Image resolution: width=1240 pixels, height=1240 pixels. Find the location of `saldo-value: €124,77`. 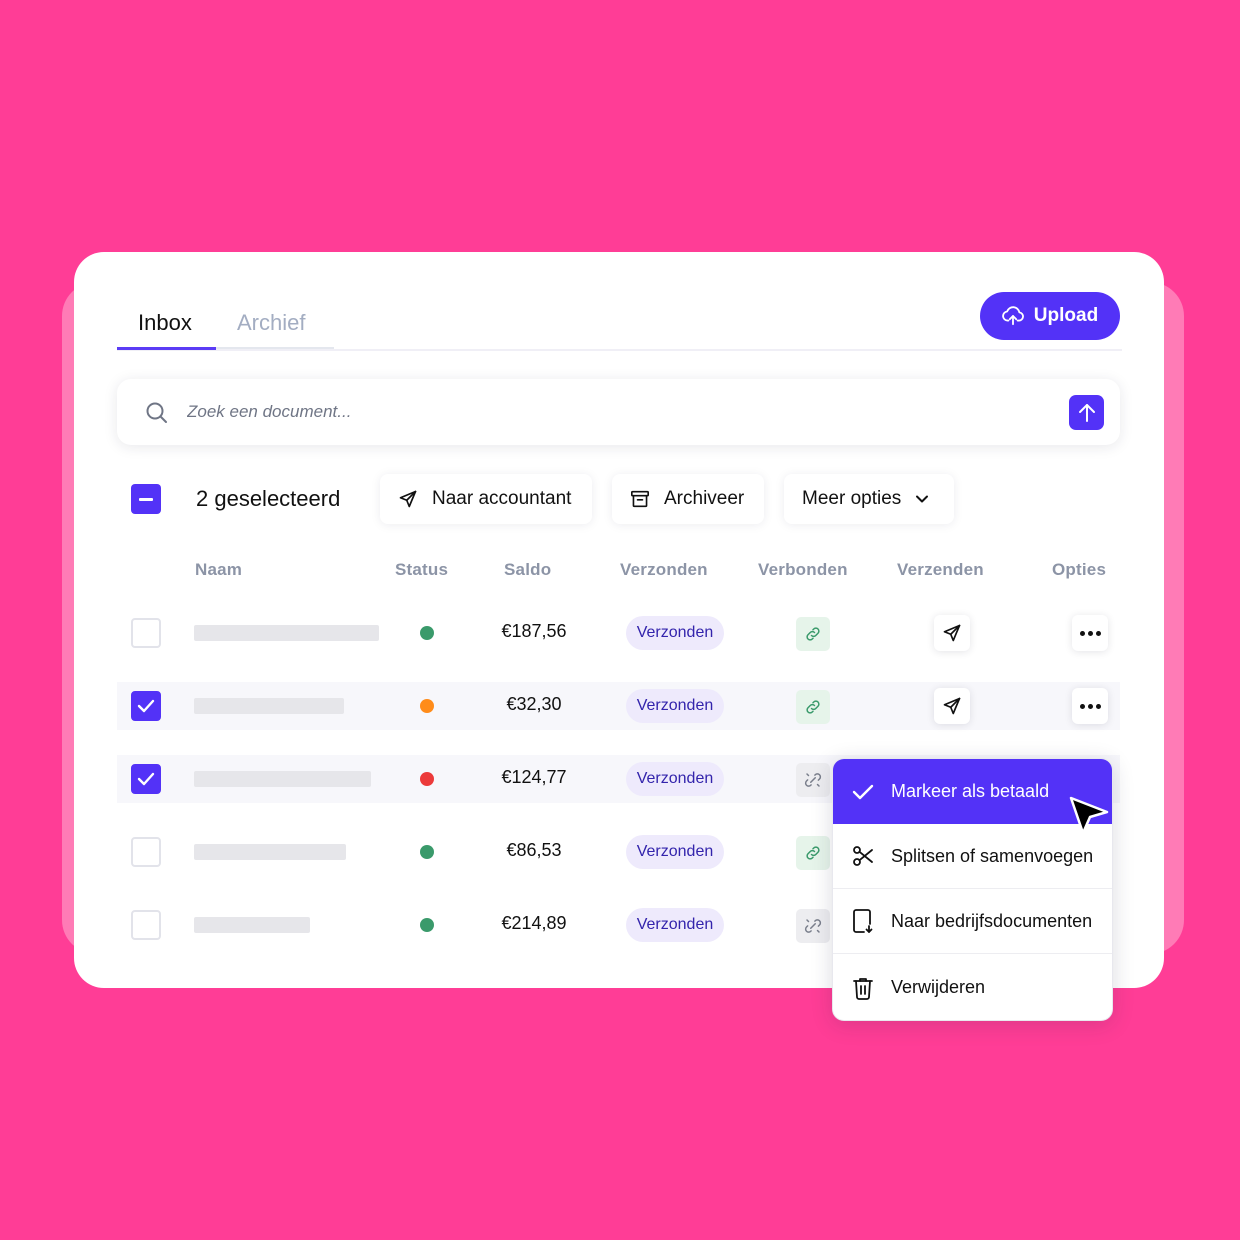

saldo-value: €124,77 is located at coordinates (534, 777).